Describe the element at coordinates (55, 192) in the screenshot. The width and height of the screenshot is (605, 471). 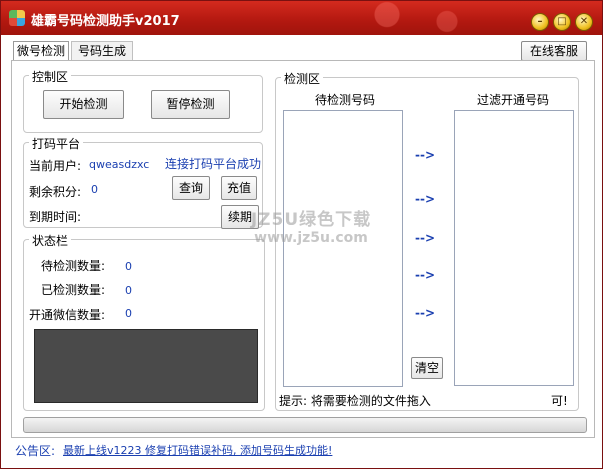
I see `points-label: 剩余积分:` at that location.